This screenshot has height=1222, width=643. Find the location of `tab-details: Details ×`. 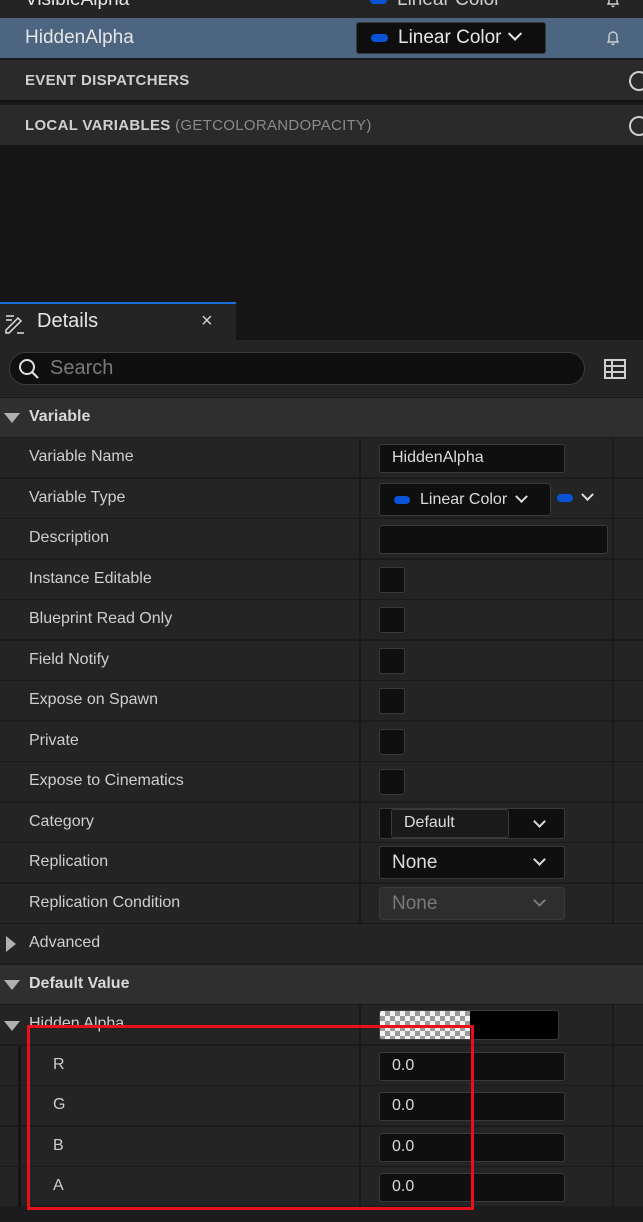

tab-details: Details × is located at coordinates (118, 321).